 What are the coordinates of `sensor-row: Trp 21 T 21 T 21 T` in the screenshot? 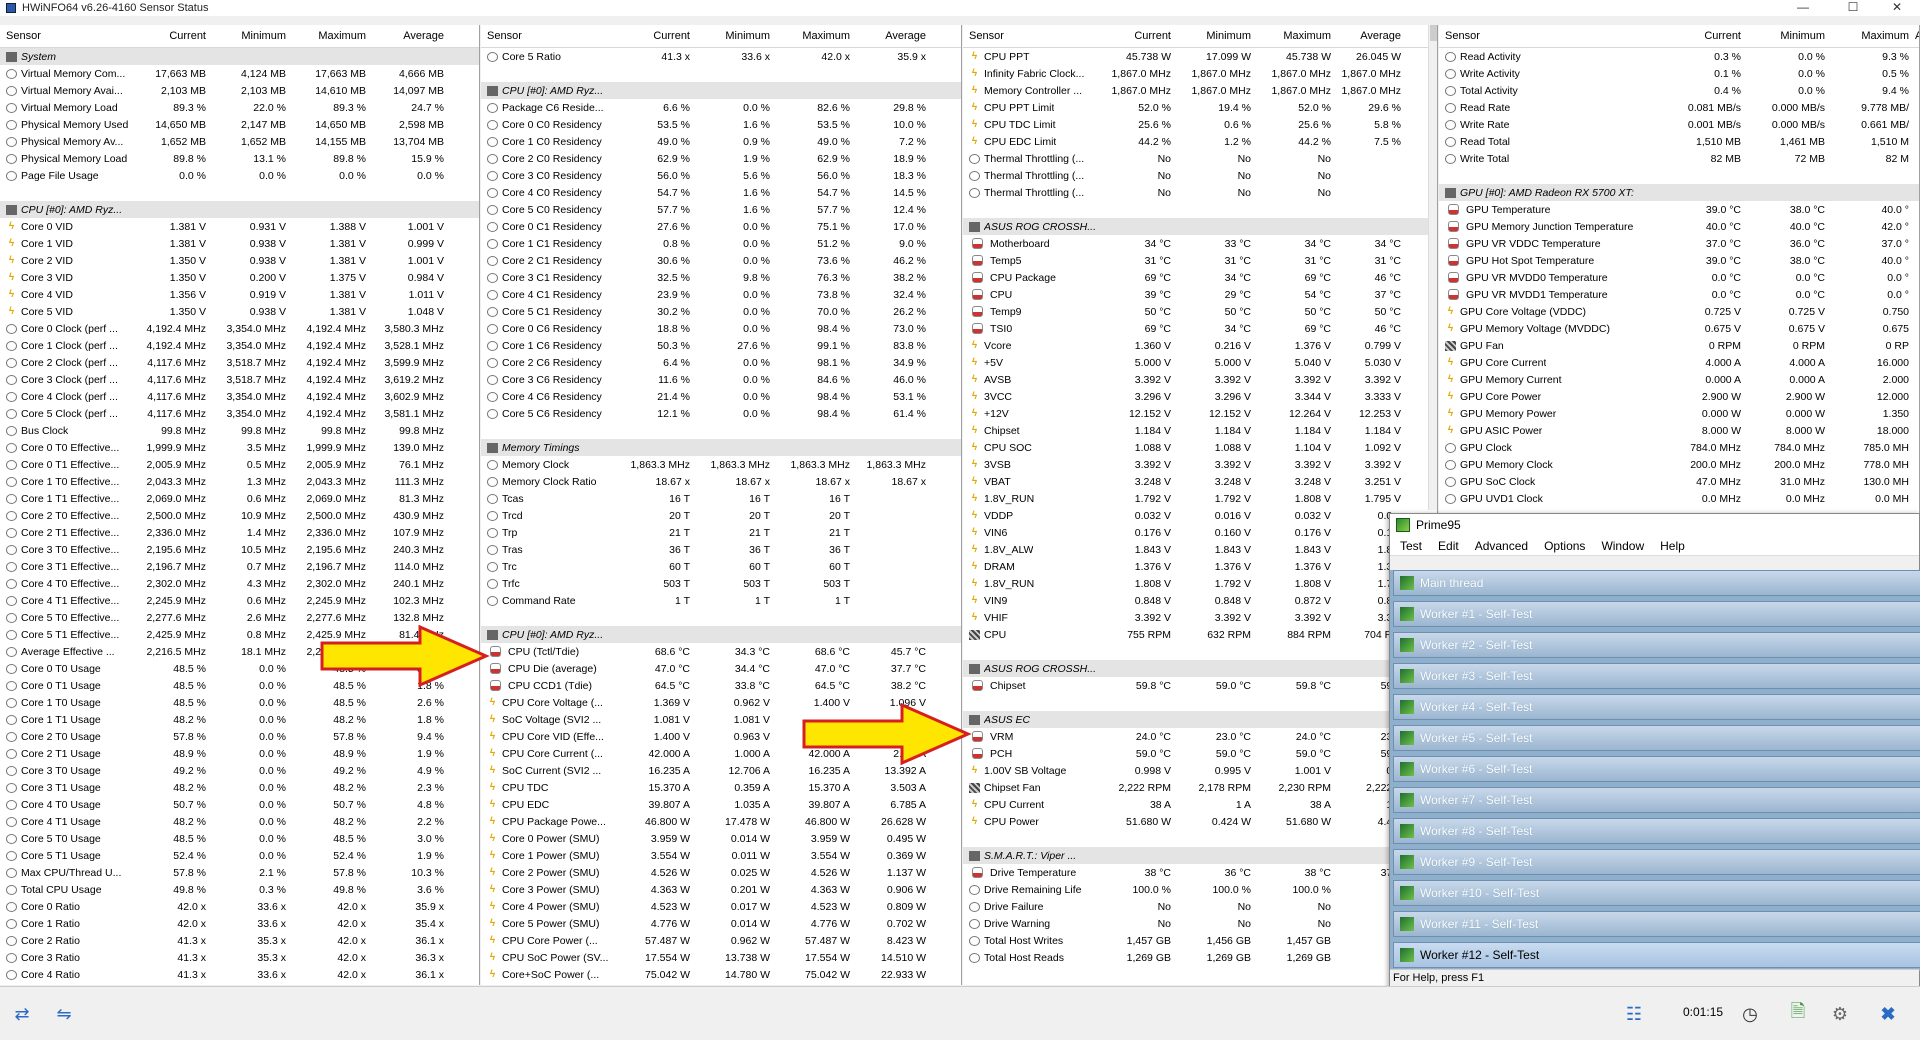 It's located at (721, 532).